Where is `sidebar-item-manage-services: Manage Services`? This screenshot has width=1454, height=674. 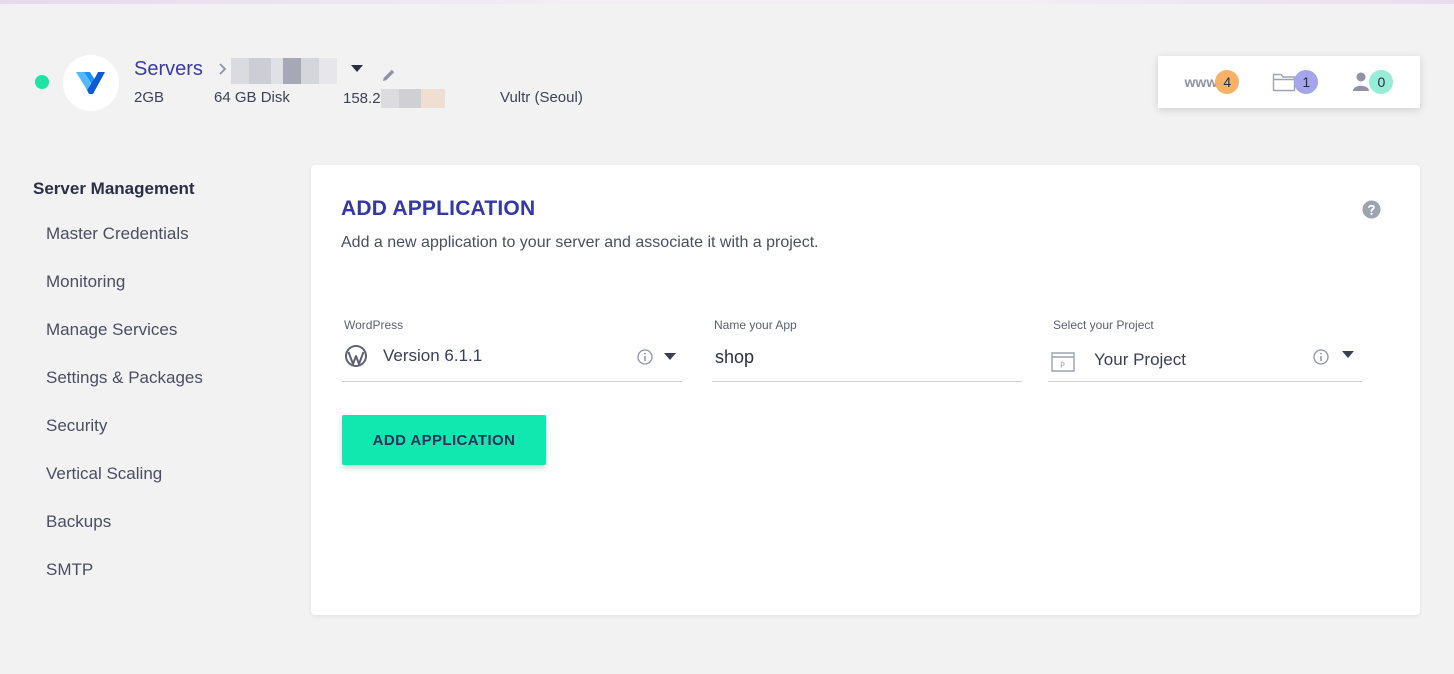 sidebar-item-manage-services: Manage Services is located at coordinates (124, 342).